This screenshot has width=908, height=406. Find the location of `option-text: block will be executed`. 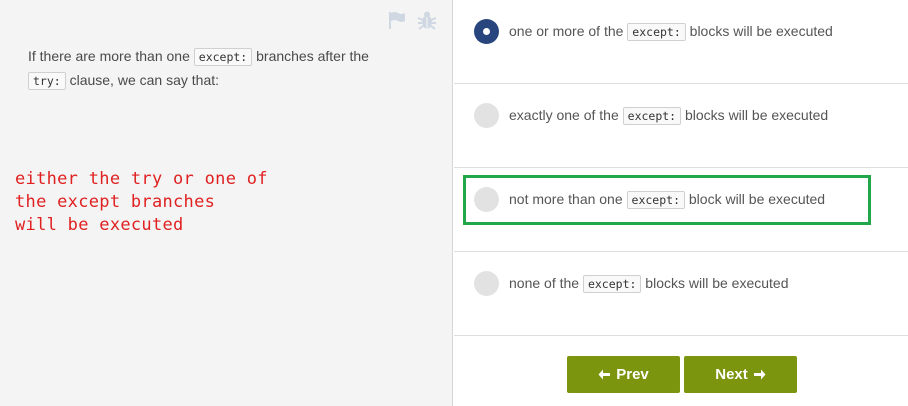

option-text: block will be executed is located at coordinates (755, 199).